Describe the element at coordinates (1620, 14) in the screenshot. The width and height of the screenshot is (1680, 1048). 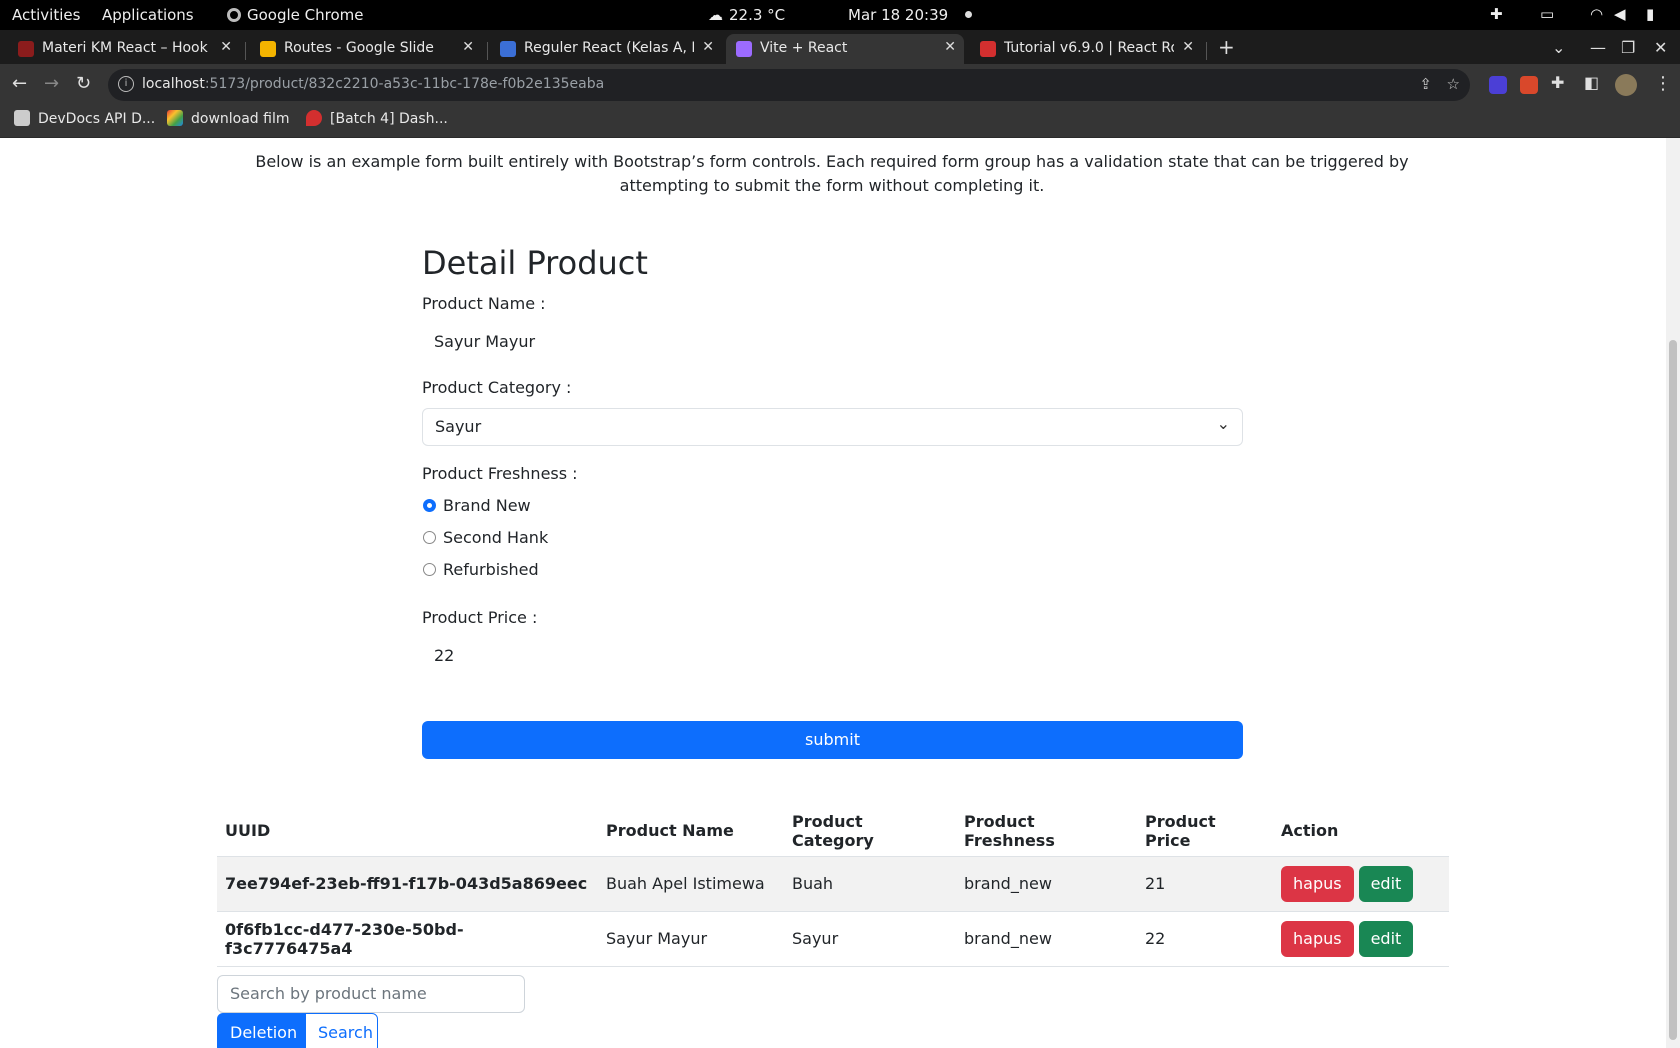
I see `volume-icon: ◀` at that location.